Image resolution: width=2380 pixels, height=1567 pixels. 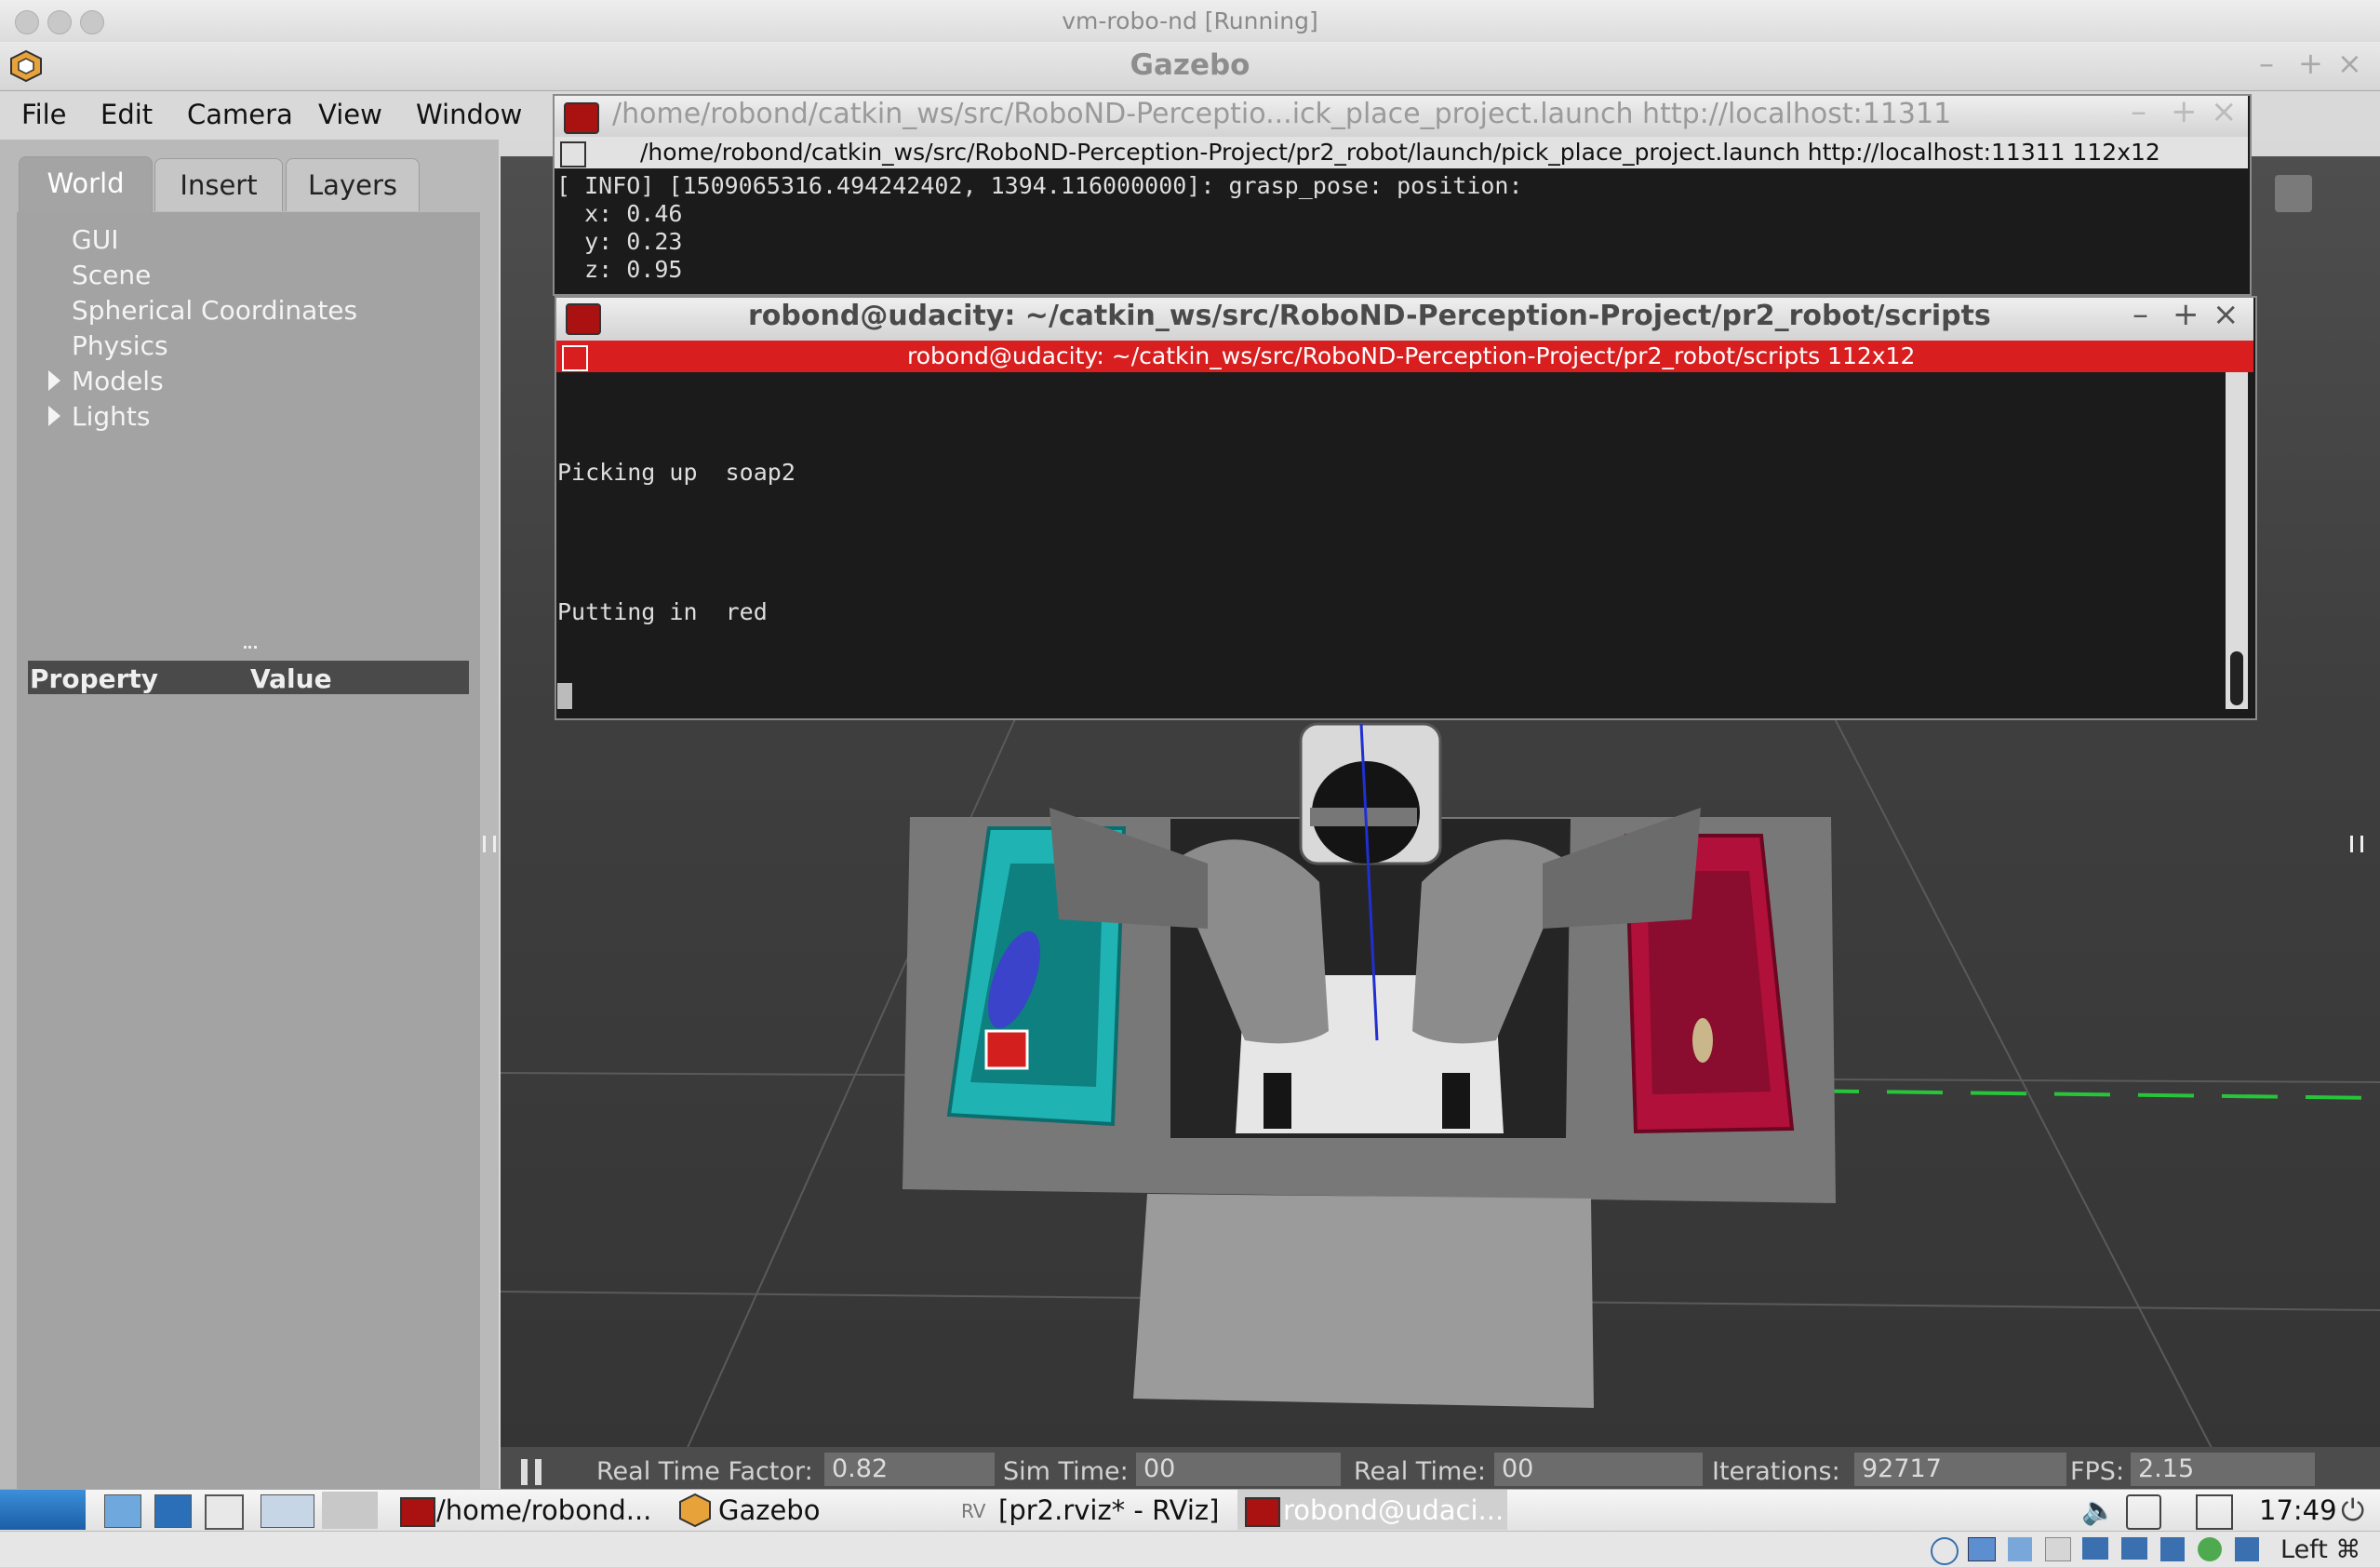 I want to click on terminal-cursor, so click(x=564, y=696).